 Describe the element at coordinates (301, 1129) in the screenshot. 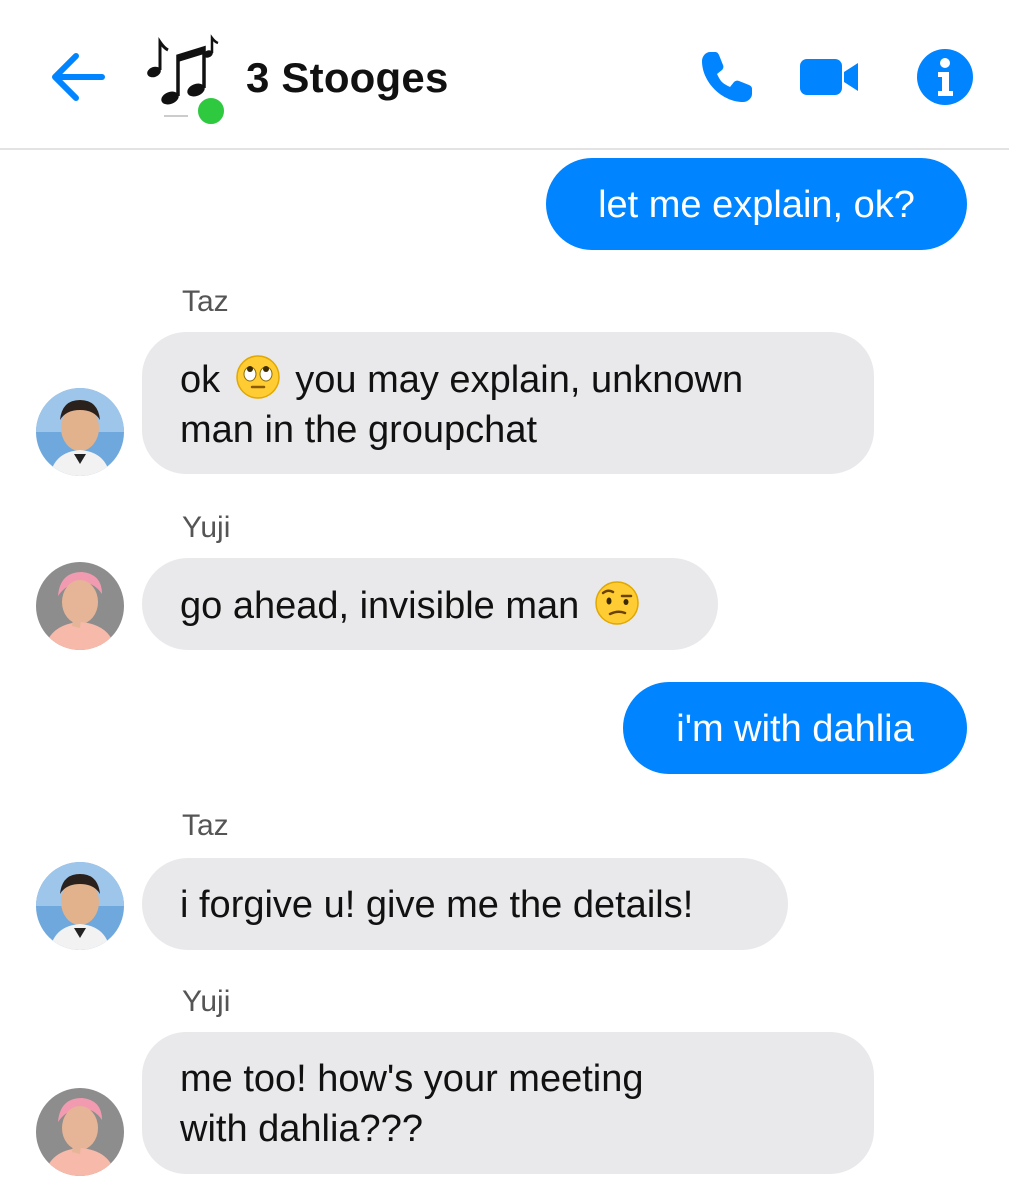

I see `message-line: with dahlia???` at that location.